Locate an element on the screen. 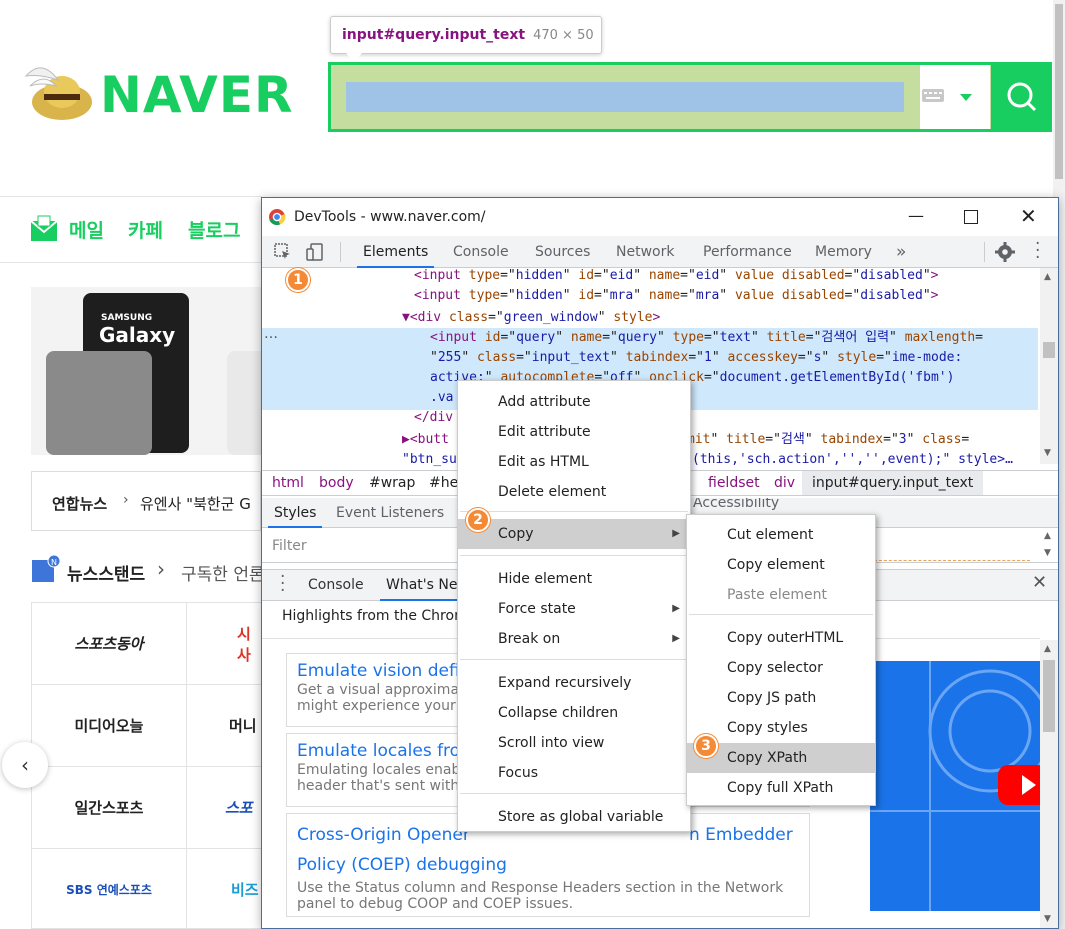 This screenshot has height=929, width=1065. newsstand-subtitle: 구독한 언론 is located at coordinates (223, 575).